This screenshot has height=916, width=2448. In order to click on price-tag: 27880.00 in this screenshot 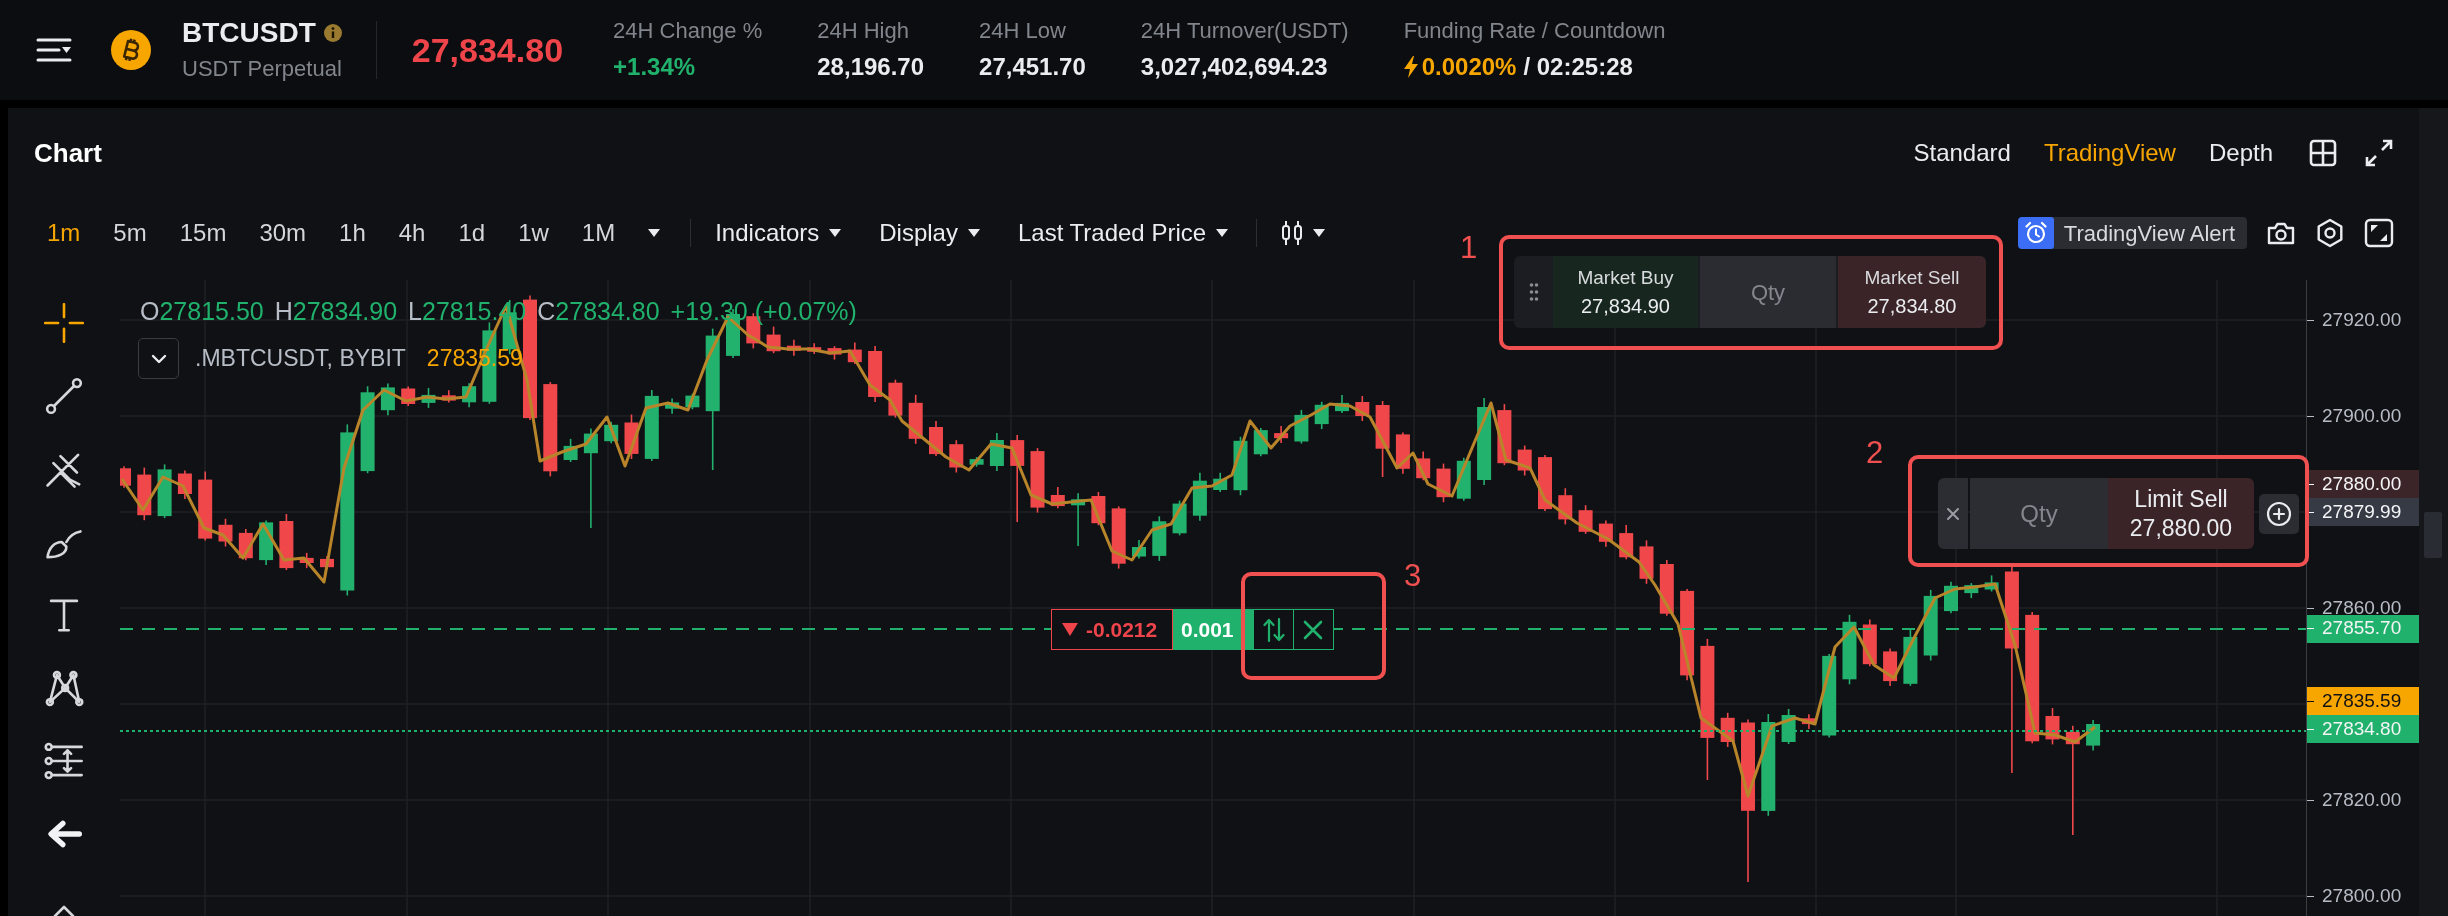, I will do `click(2363, 484)`.